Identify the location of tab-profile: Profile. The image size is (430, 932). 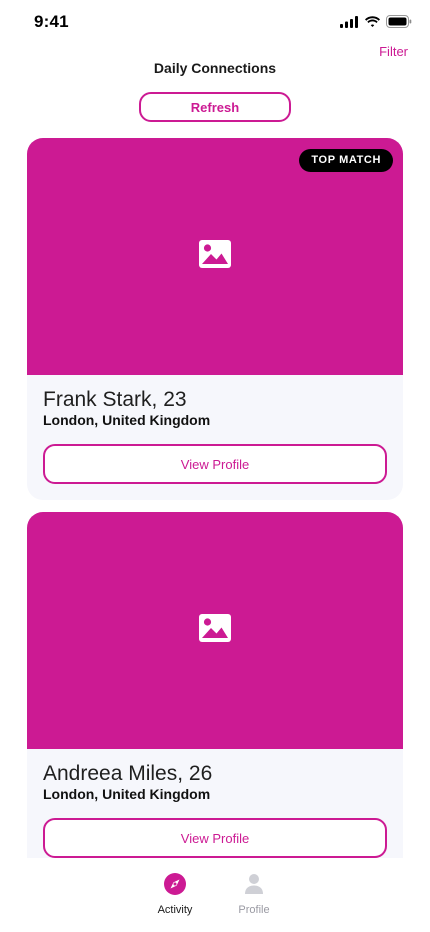
(254, 894).